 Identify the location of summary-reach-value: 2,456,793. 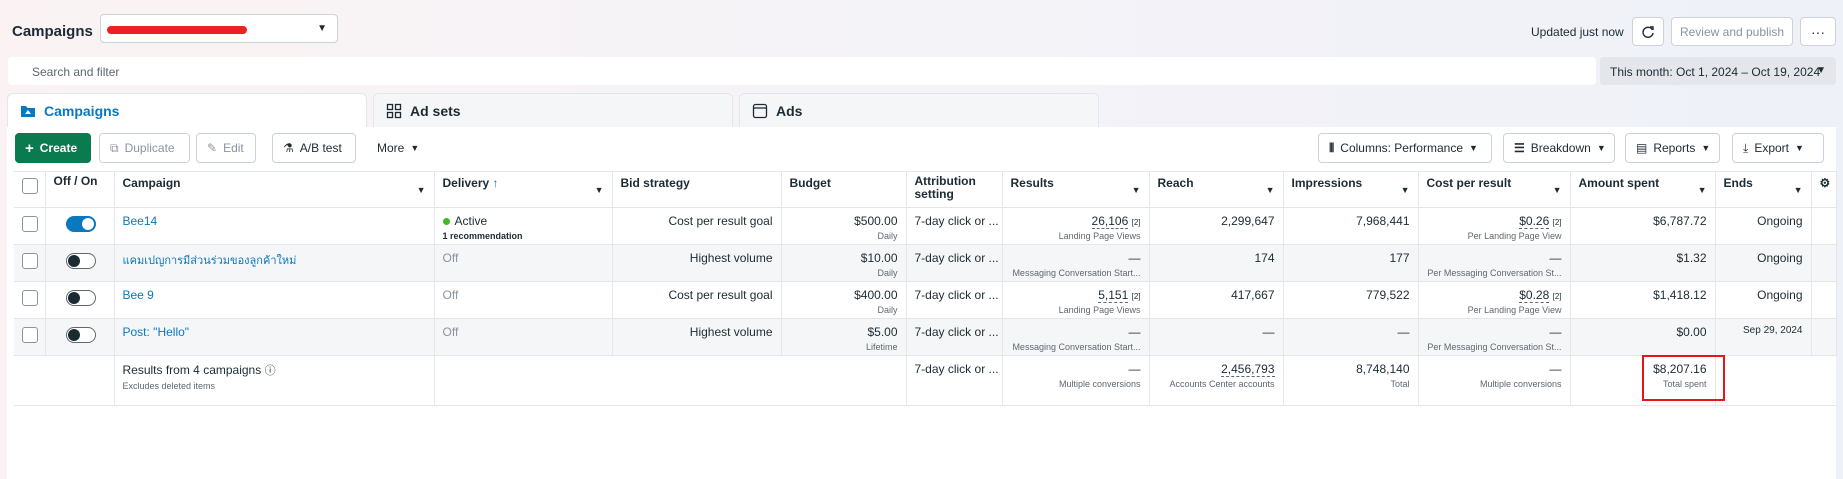
(1248, 369).